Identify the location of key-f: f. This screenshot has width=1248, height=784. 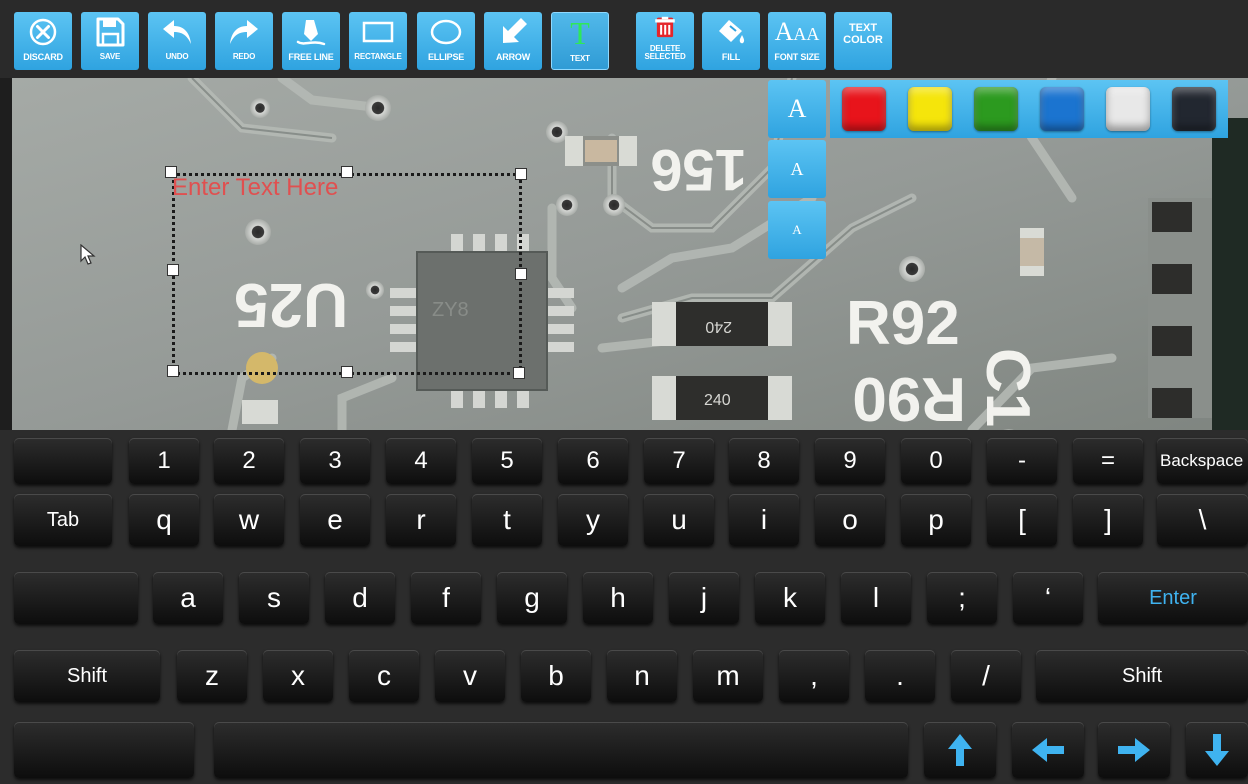
(446, 598).